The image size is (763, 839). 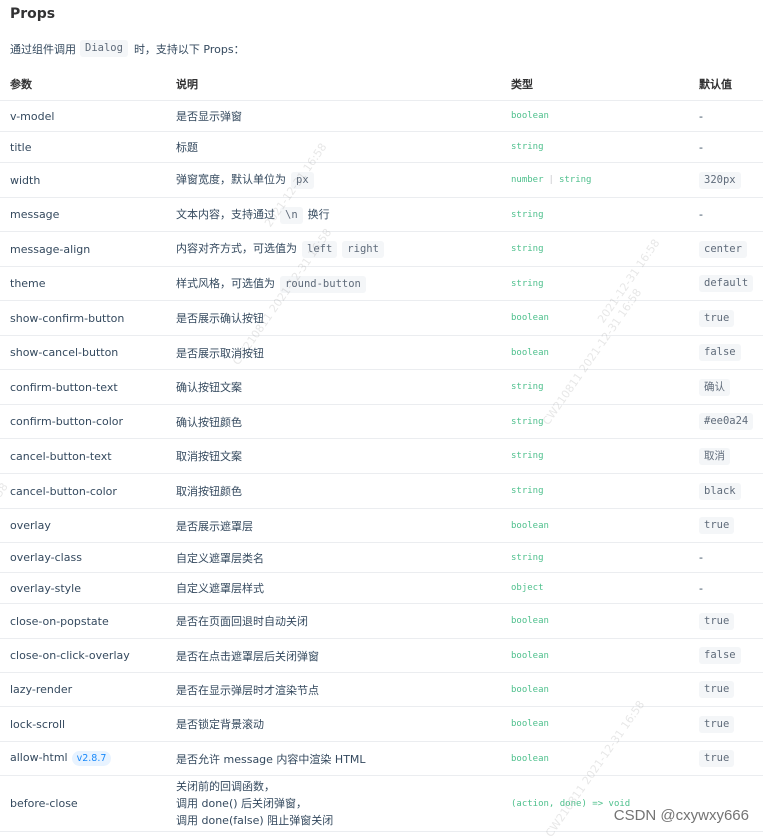 What do you see at coordinates (84, 491) in the screenshot?
I see `prop-name-cell: cancel-button-color` at bounding box center [84, 491].